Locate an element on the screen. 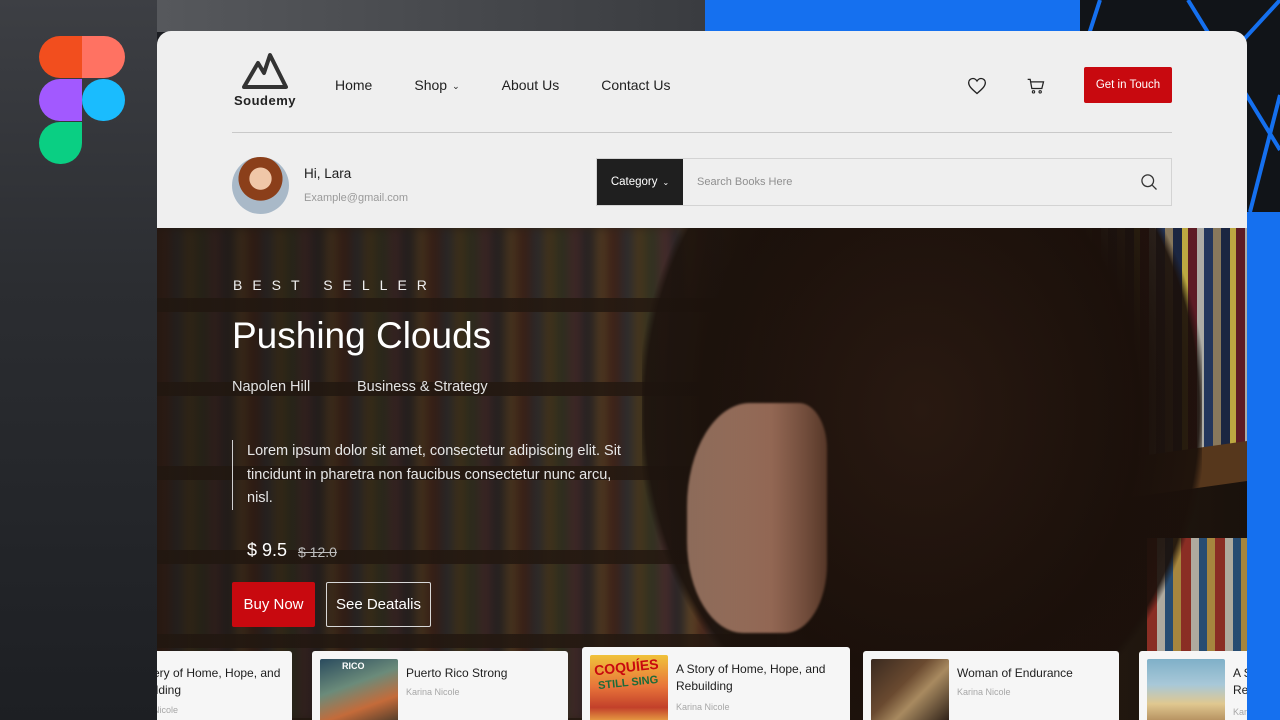  hero-author: Napolen Hill is located at coordinates (271, 387).